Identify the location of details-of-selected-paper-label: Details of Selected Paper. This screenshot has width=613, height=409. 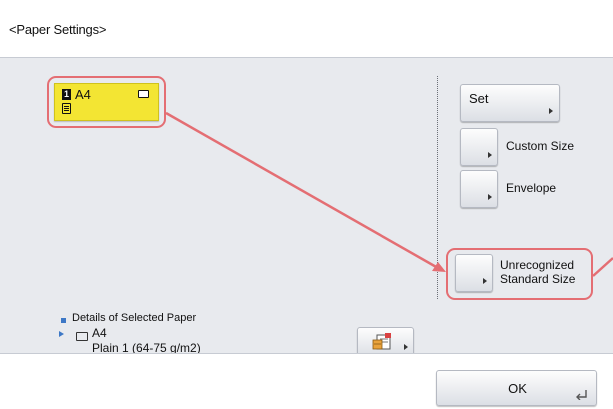
(134, 318).